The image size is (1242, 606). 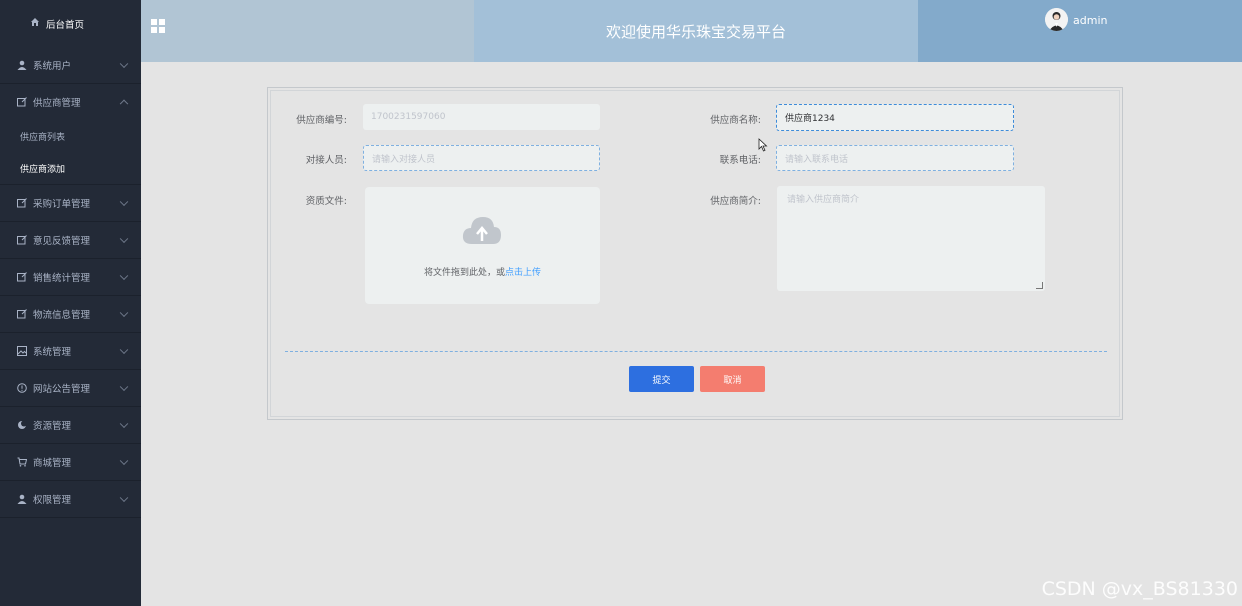 What do you see at coordinates (661, 379) in the screenshot?
I see `submit-button: 提交` at bounding box center [661, 379].